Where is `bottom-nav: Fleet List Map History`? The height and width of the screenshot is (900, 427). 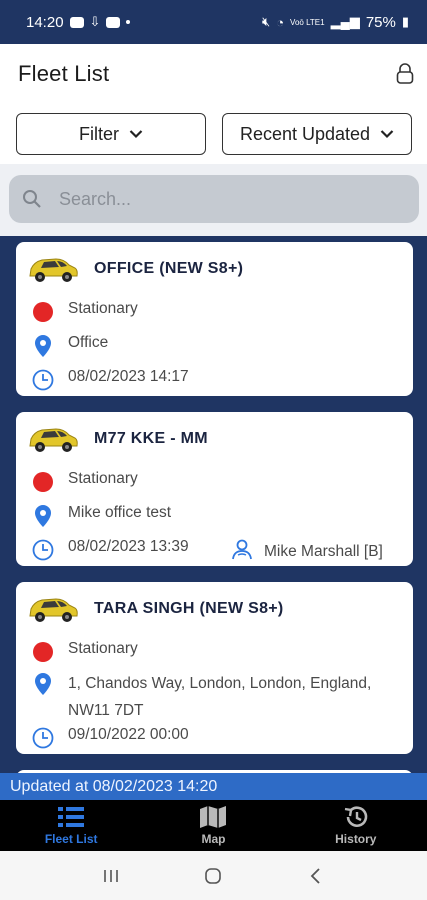 bottom-nav: Fleet List Map History is located at coordinates (213, 825).